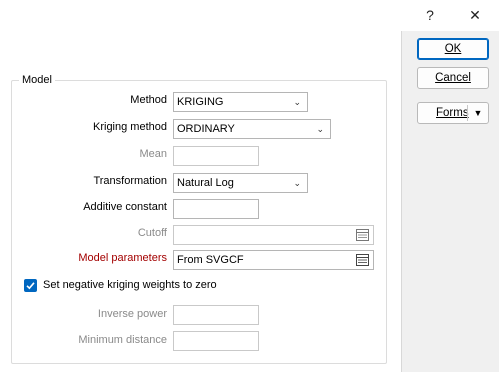 The height and width of the screenshot is (372, 499). I want to click on ok-button: OK, so click(453, 49).